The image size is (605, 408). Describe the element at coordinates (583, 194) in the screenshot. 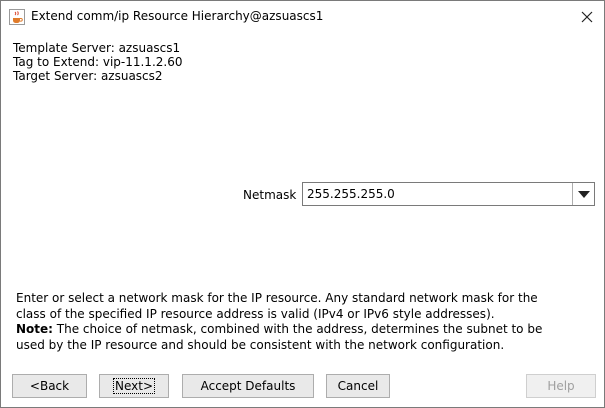

I see `chevron-down-icon` at that location.